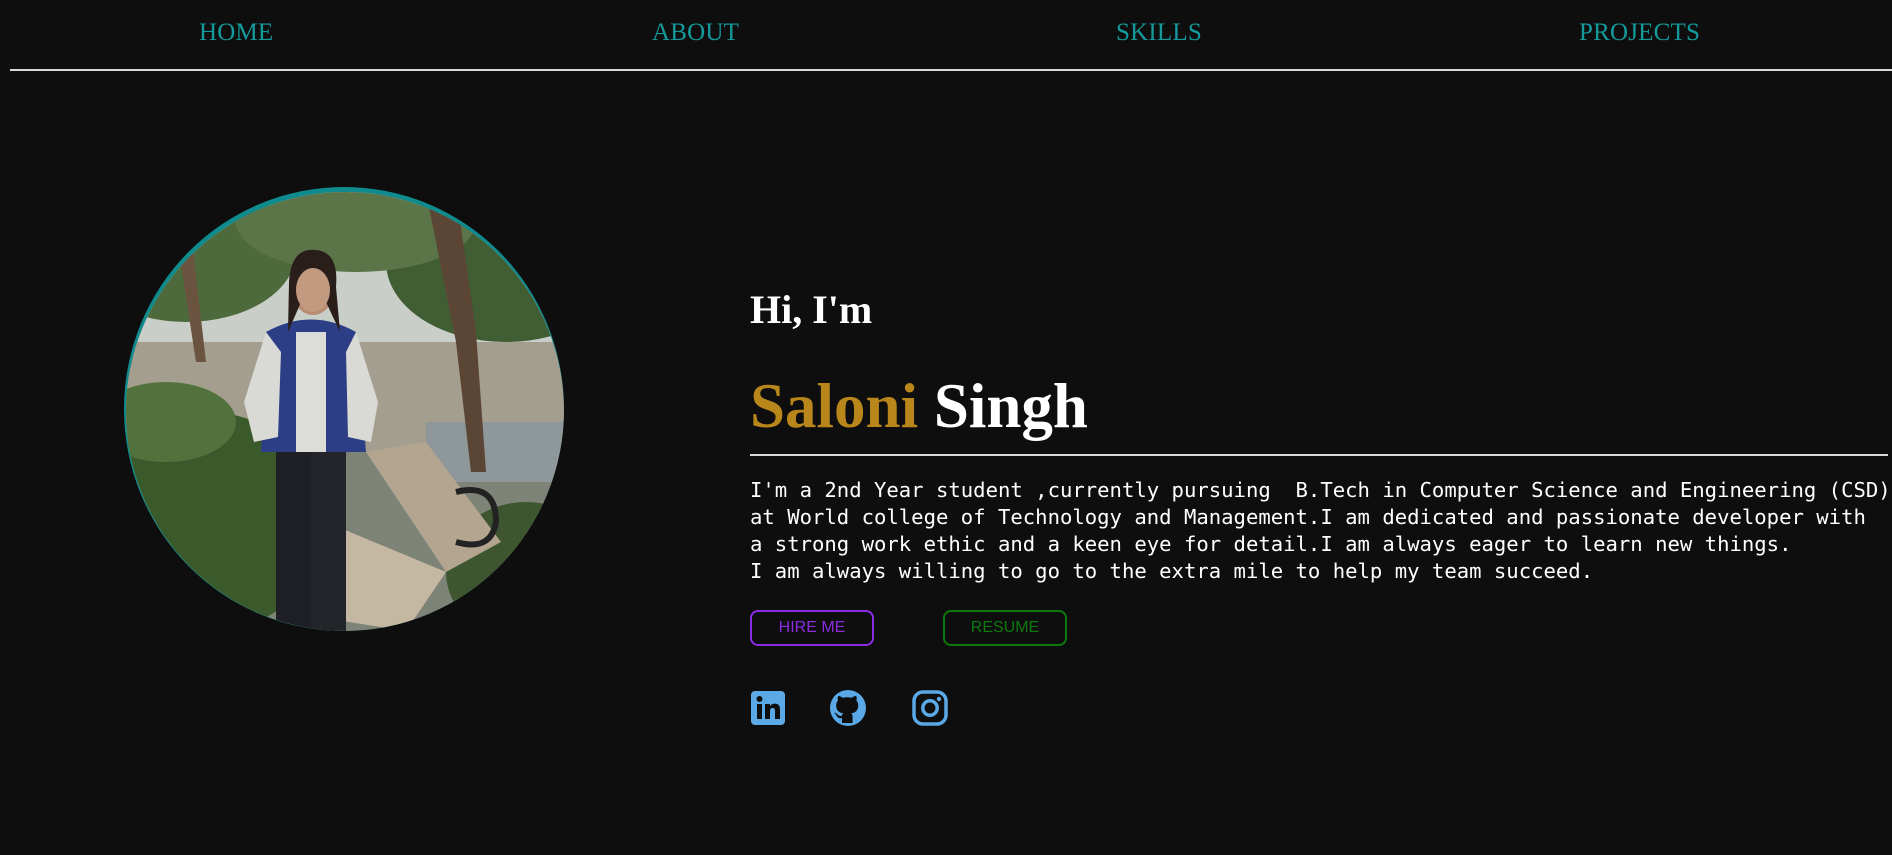 This screenshot has width=1892, height=855. What do you see at coordinates (1159, 33) in the screenshot?
I see `nav-skills: SKILLS` at bounding box center [1159, 33].